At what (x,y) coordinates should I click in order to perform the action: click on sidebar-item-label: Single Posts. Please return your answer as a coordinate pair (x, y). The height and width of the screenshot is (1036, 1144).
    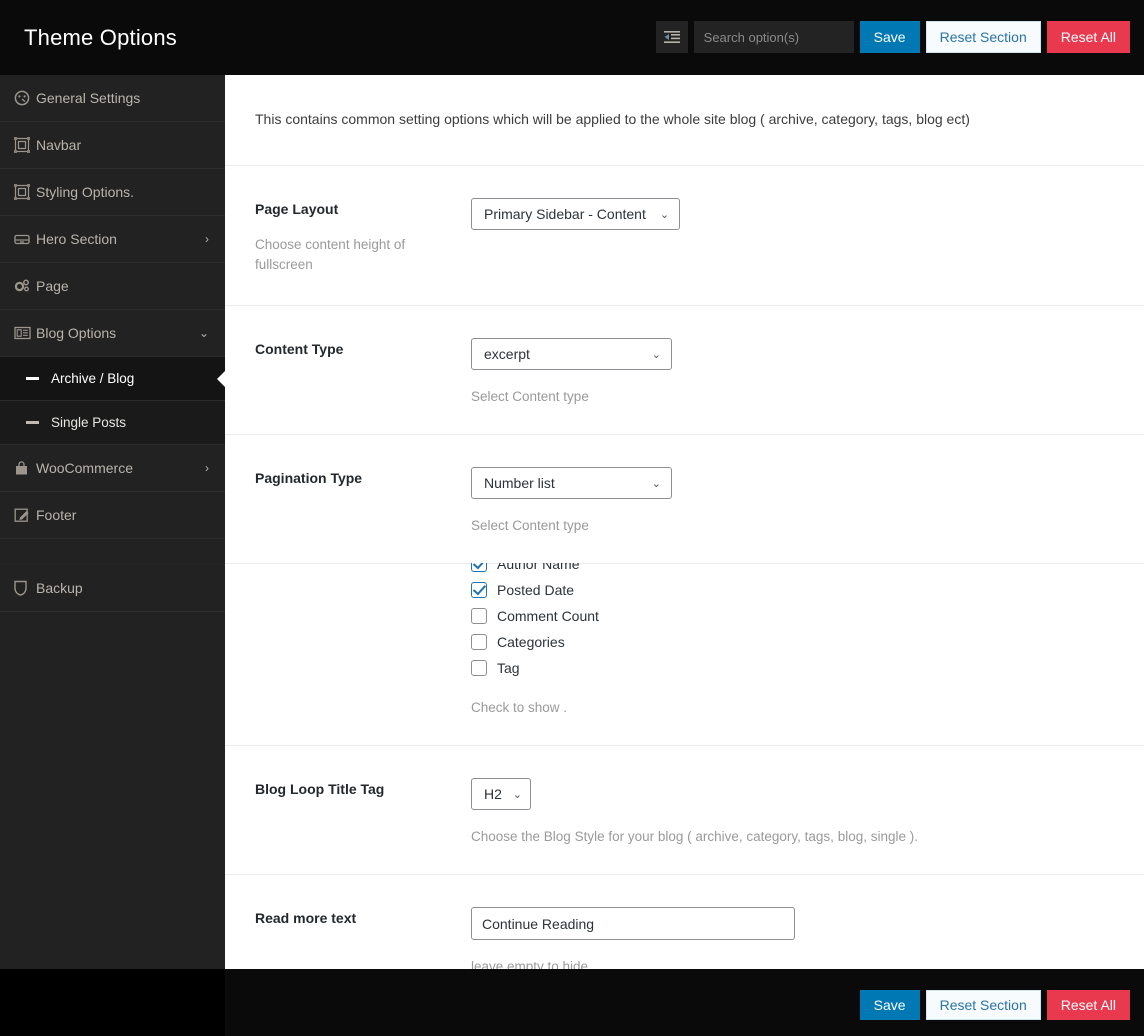
    Looking at the image, I should click on (89, 422).